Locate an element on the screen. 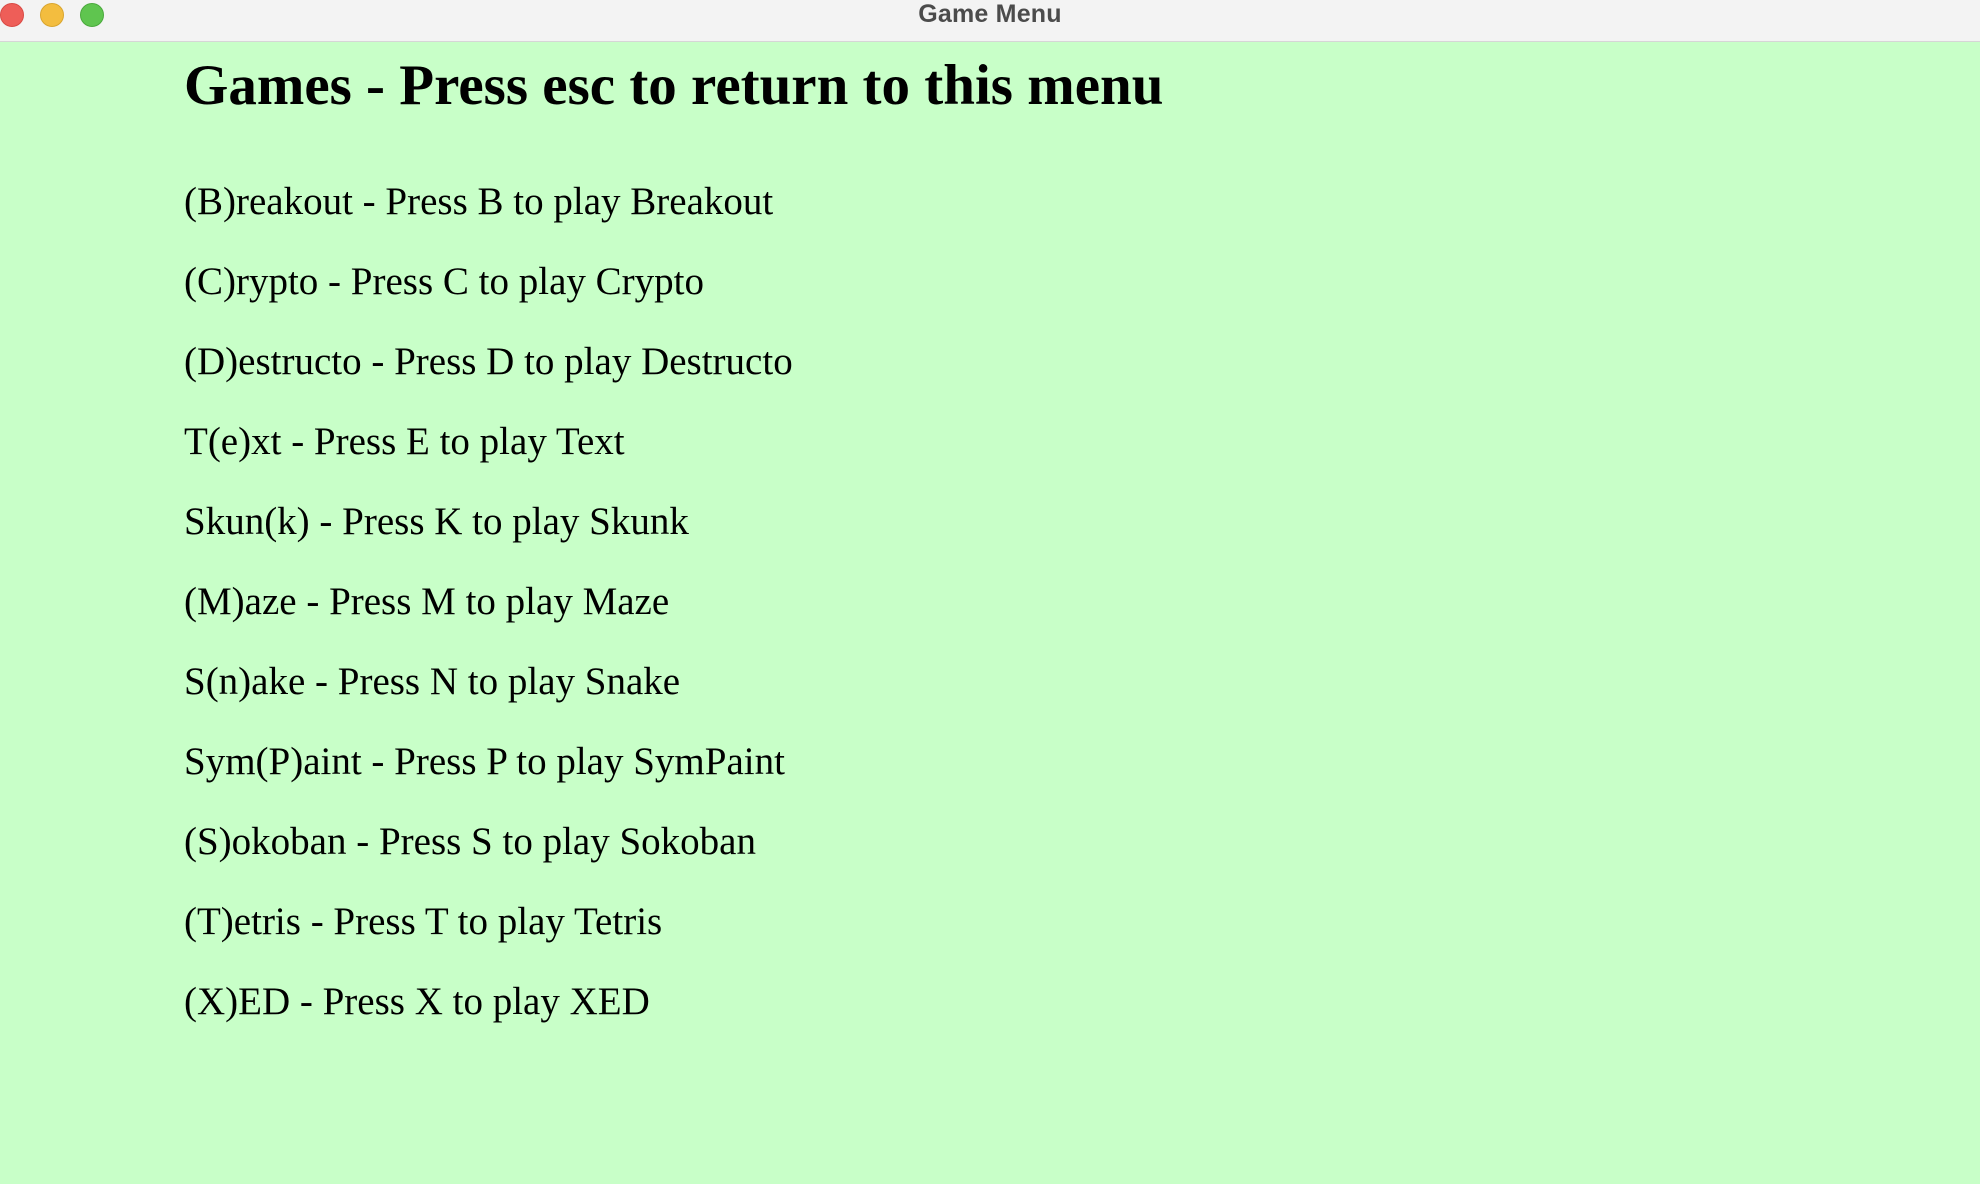  game-item-xed: (X)ED - Press X to play XED is located at coordinates (488, 1002).